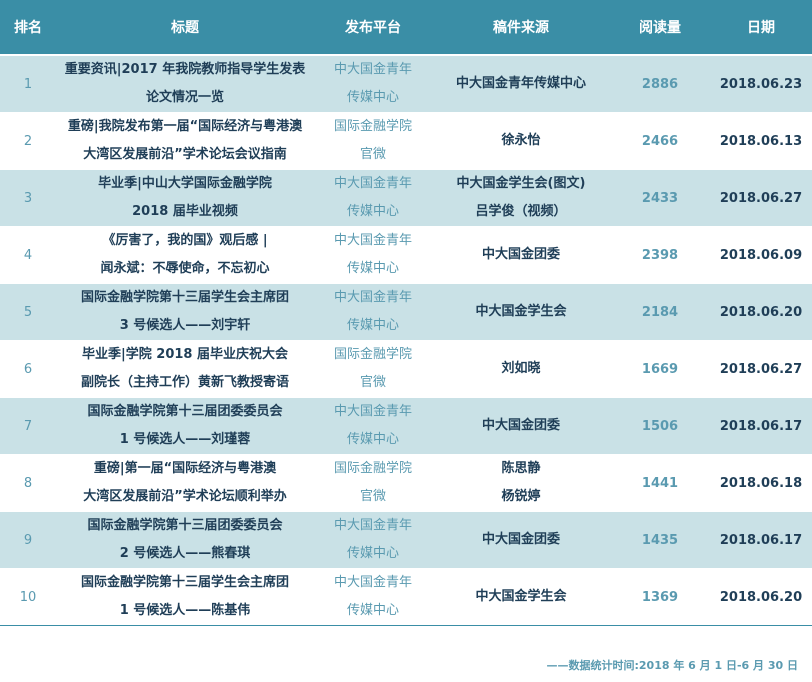 This screenshot has width=812, height=682. I want to click on reads-cell: 1369, so click(660, 597).